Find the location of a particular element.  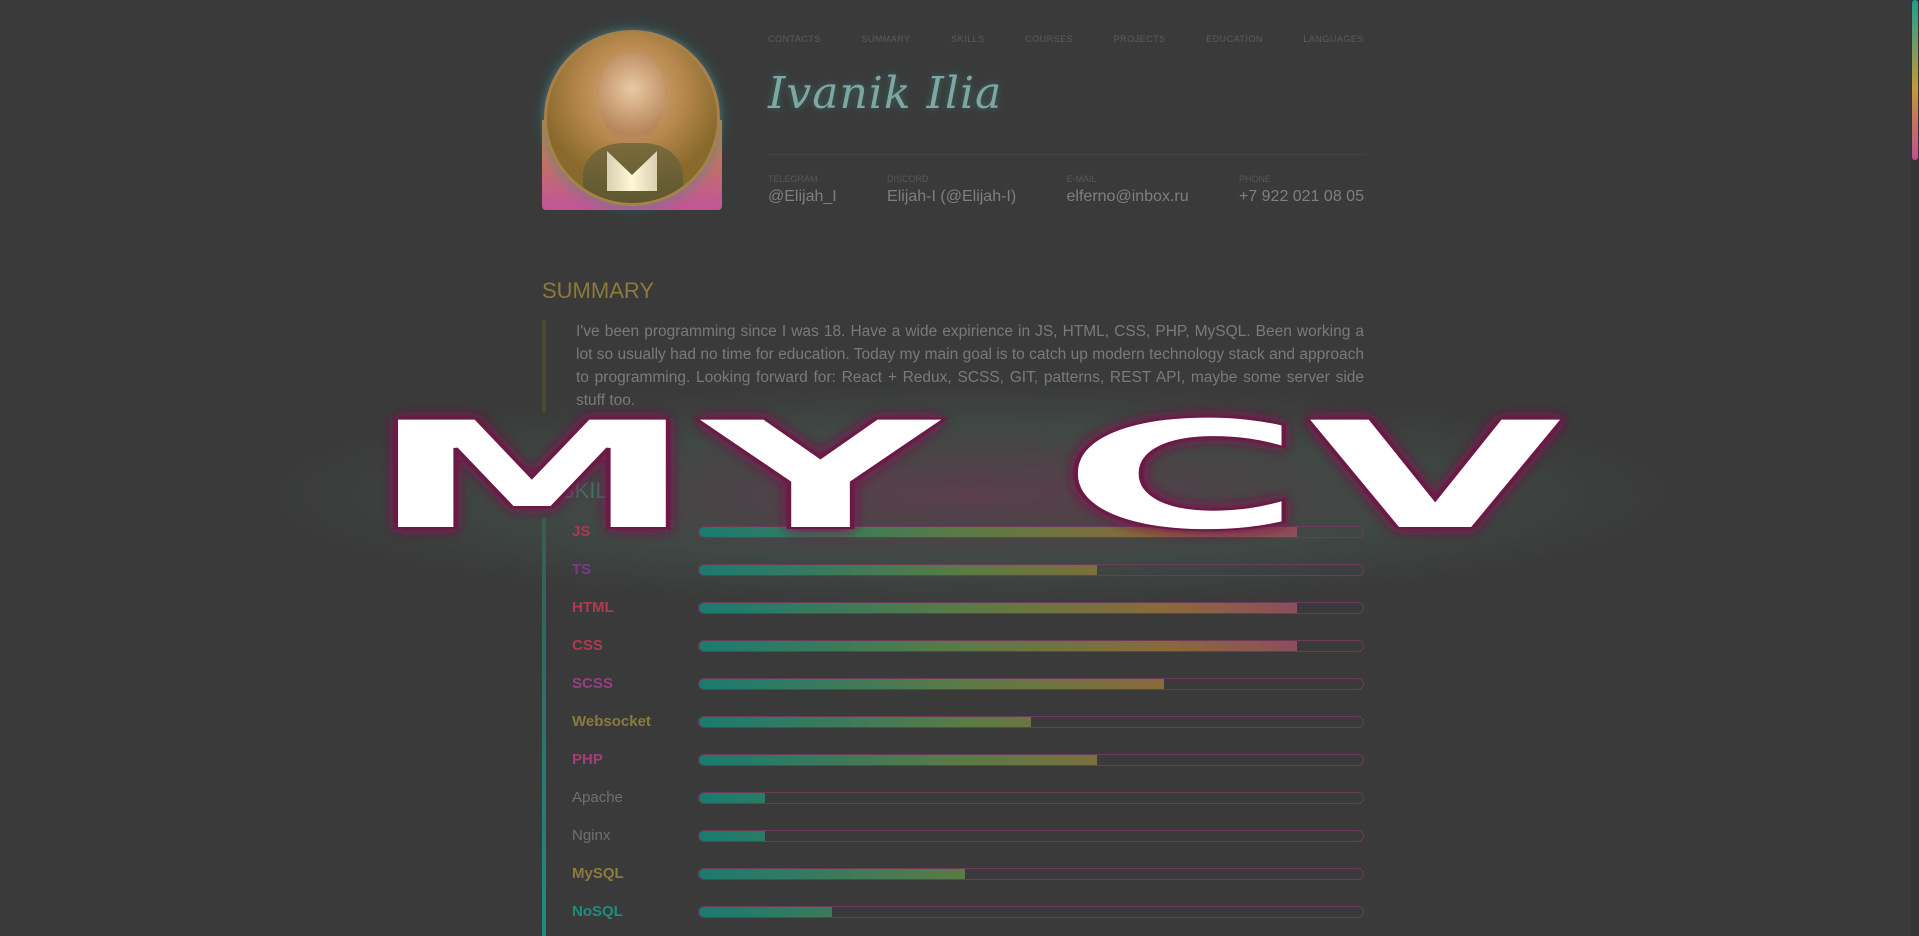

skill-row: PHP is located at coordinates (968, 759).